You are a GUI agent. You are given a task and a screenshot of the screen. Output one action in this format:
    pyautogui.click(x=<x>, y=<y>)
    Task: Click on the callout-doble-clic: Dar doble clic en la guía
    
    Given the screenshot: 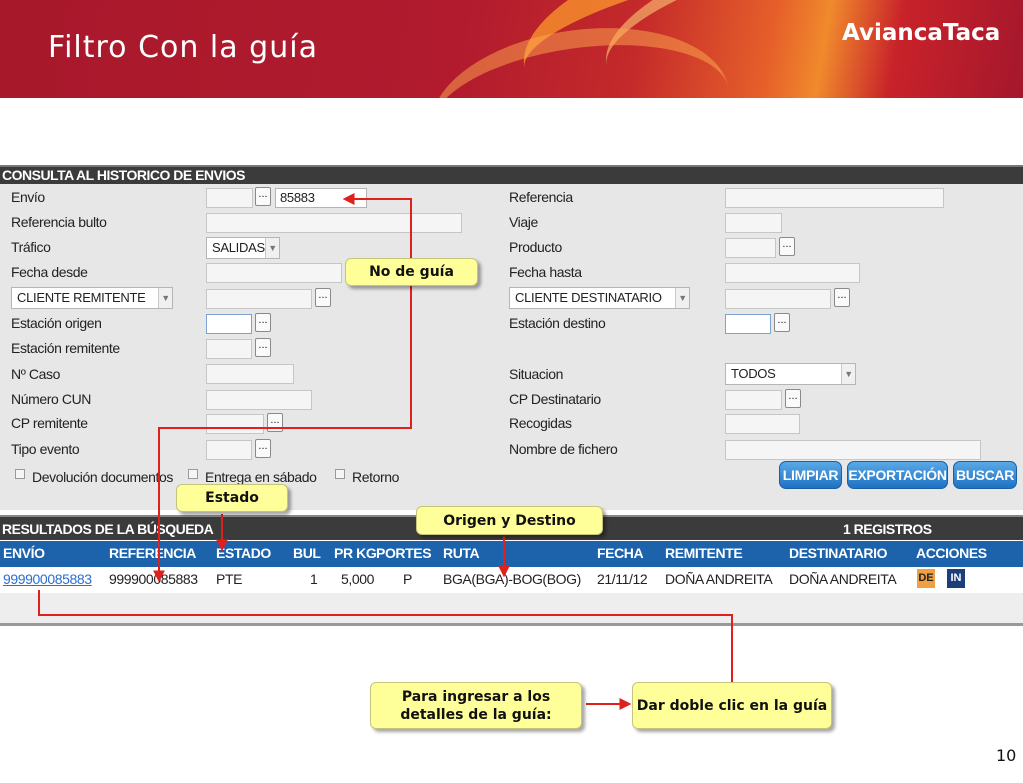 What is the action you would take?
    pyautogui.click(x=732, y=705)
    